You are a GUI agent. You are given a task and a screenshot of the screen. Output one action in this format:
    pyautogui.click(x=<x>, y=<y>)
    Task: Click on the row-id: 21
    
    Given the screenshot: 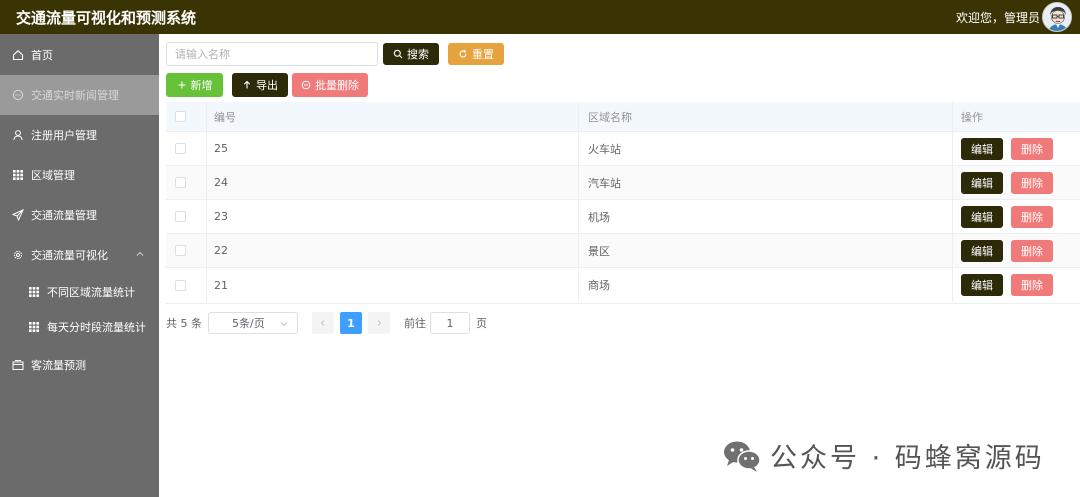 What is the action you would take?
    pyautogui.click(x=221, y=285)
    